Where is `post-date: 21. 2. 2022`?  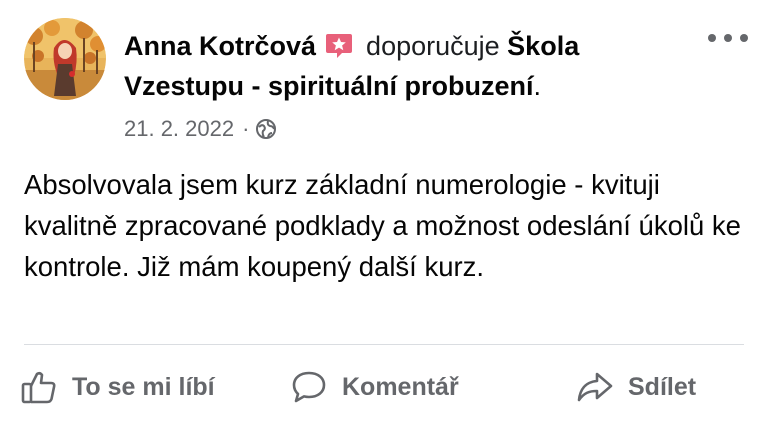
post-date: 21. 2. 2022 is located at coordinates (179, 129).